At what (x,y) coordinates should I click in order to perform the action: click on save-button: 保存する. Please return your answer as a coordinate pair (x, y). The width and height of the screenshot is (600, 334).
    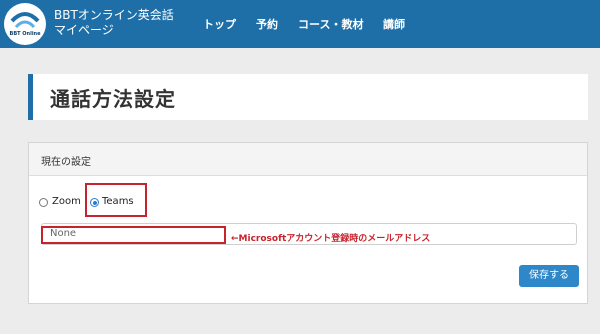
    Looking at the image, I should click on (549, 276).